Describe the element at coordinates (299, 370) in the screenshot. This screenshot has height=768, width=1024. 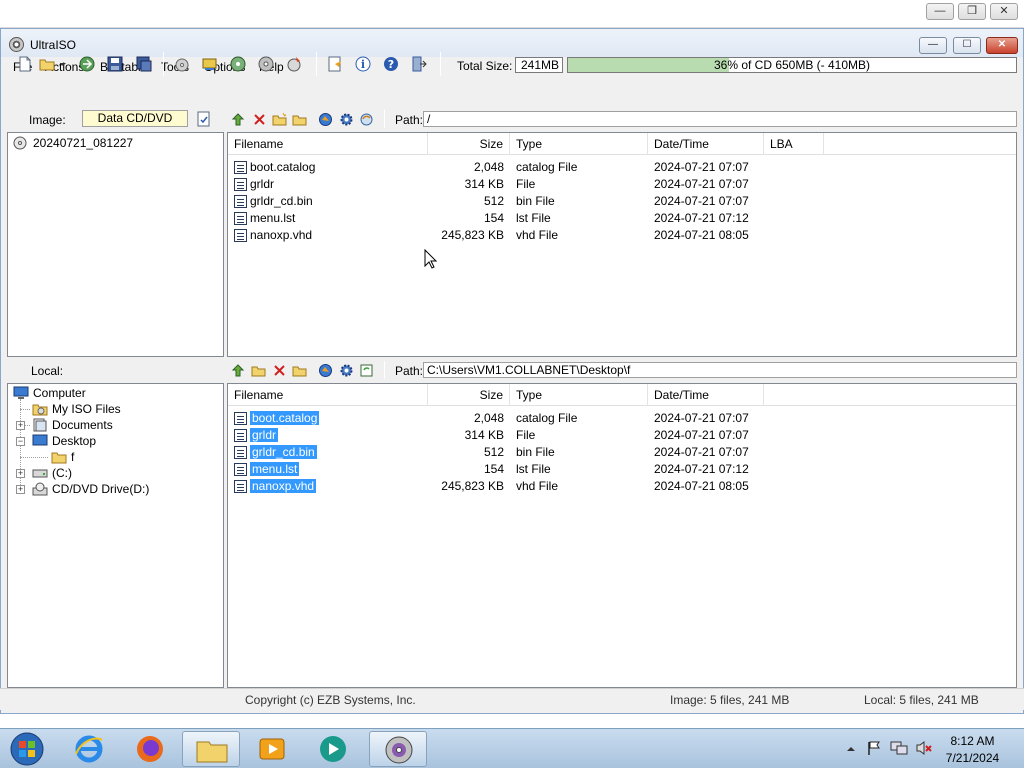
I see `local-rename-icon` at that location.